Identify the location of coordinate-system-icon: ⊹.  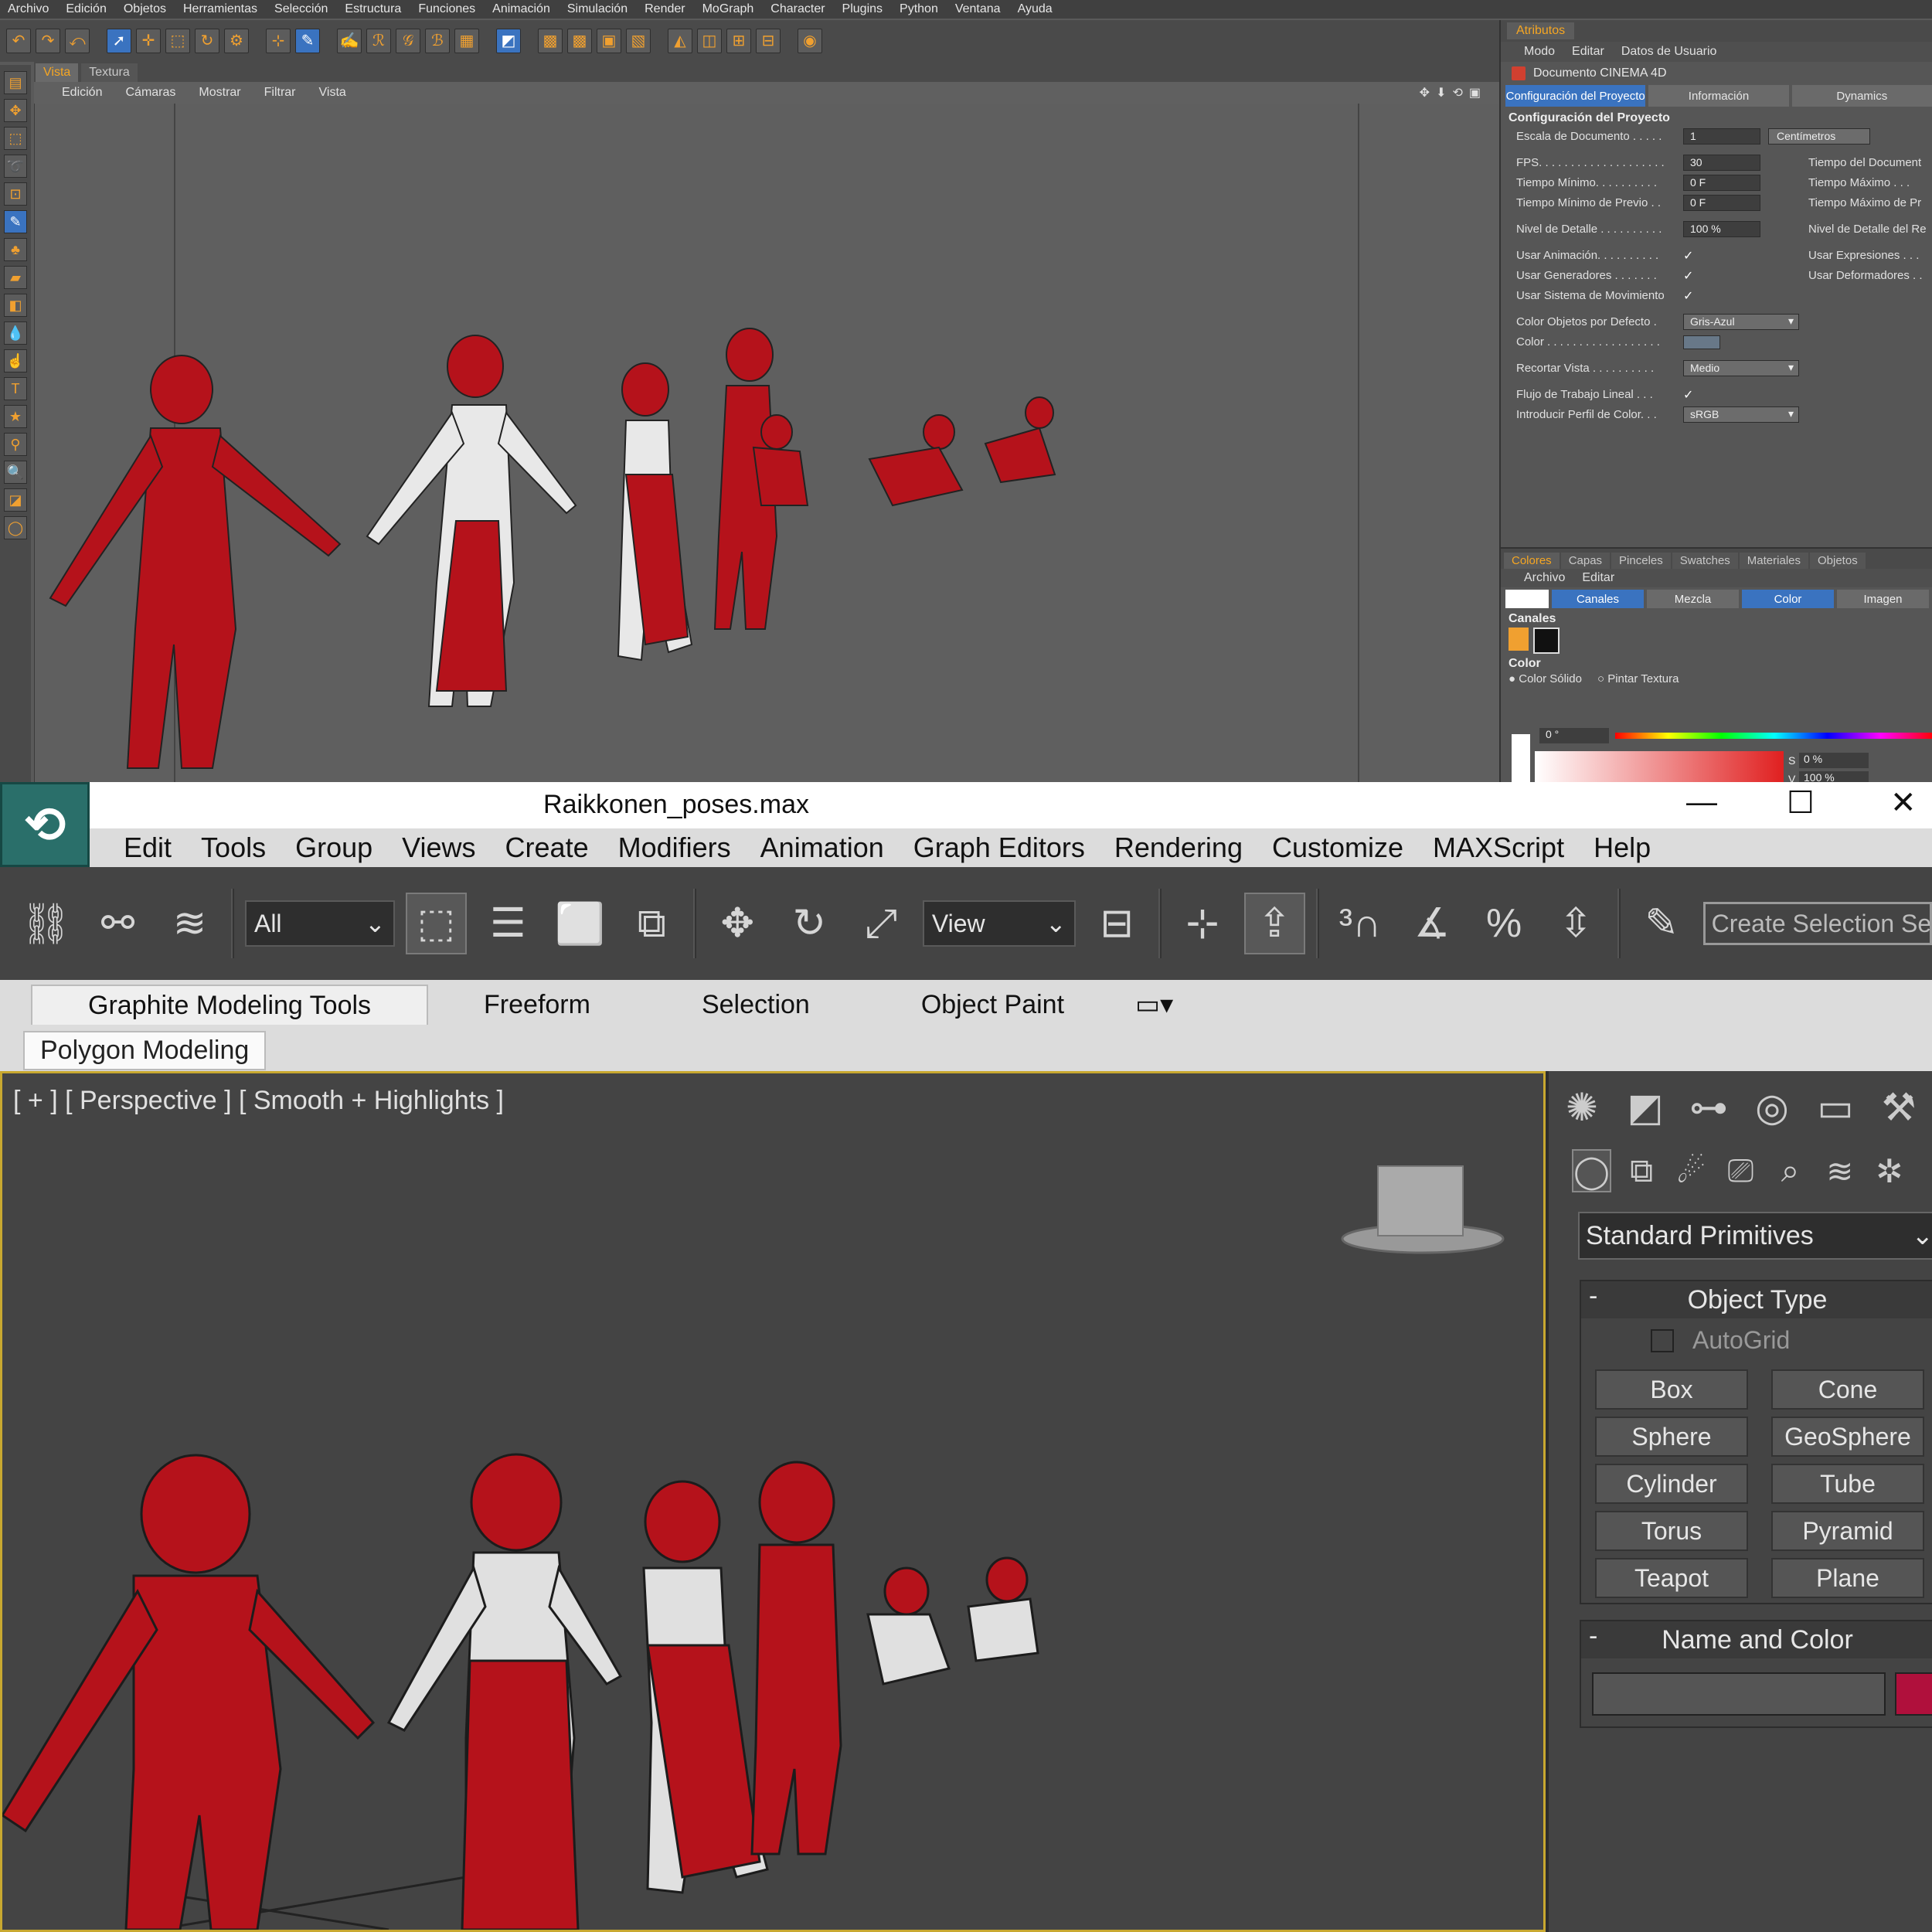
(278, 41).